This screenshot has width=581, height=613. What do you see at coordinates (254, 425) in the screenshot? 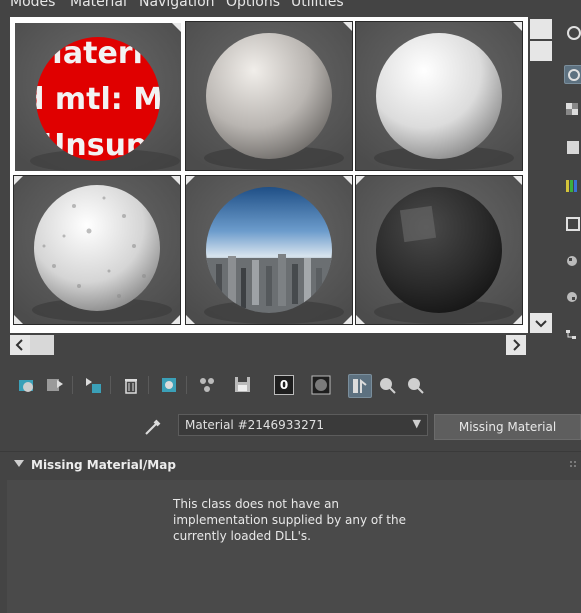
I see `material-name-value: Material #2146933271` at bounding box center [254, 425].